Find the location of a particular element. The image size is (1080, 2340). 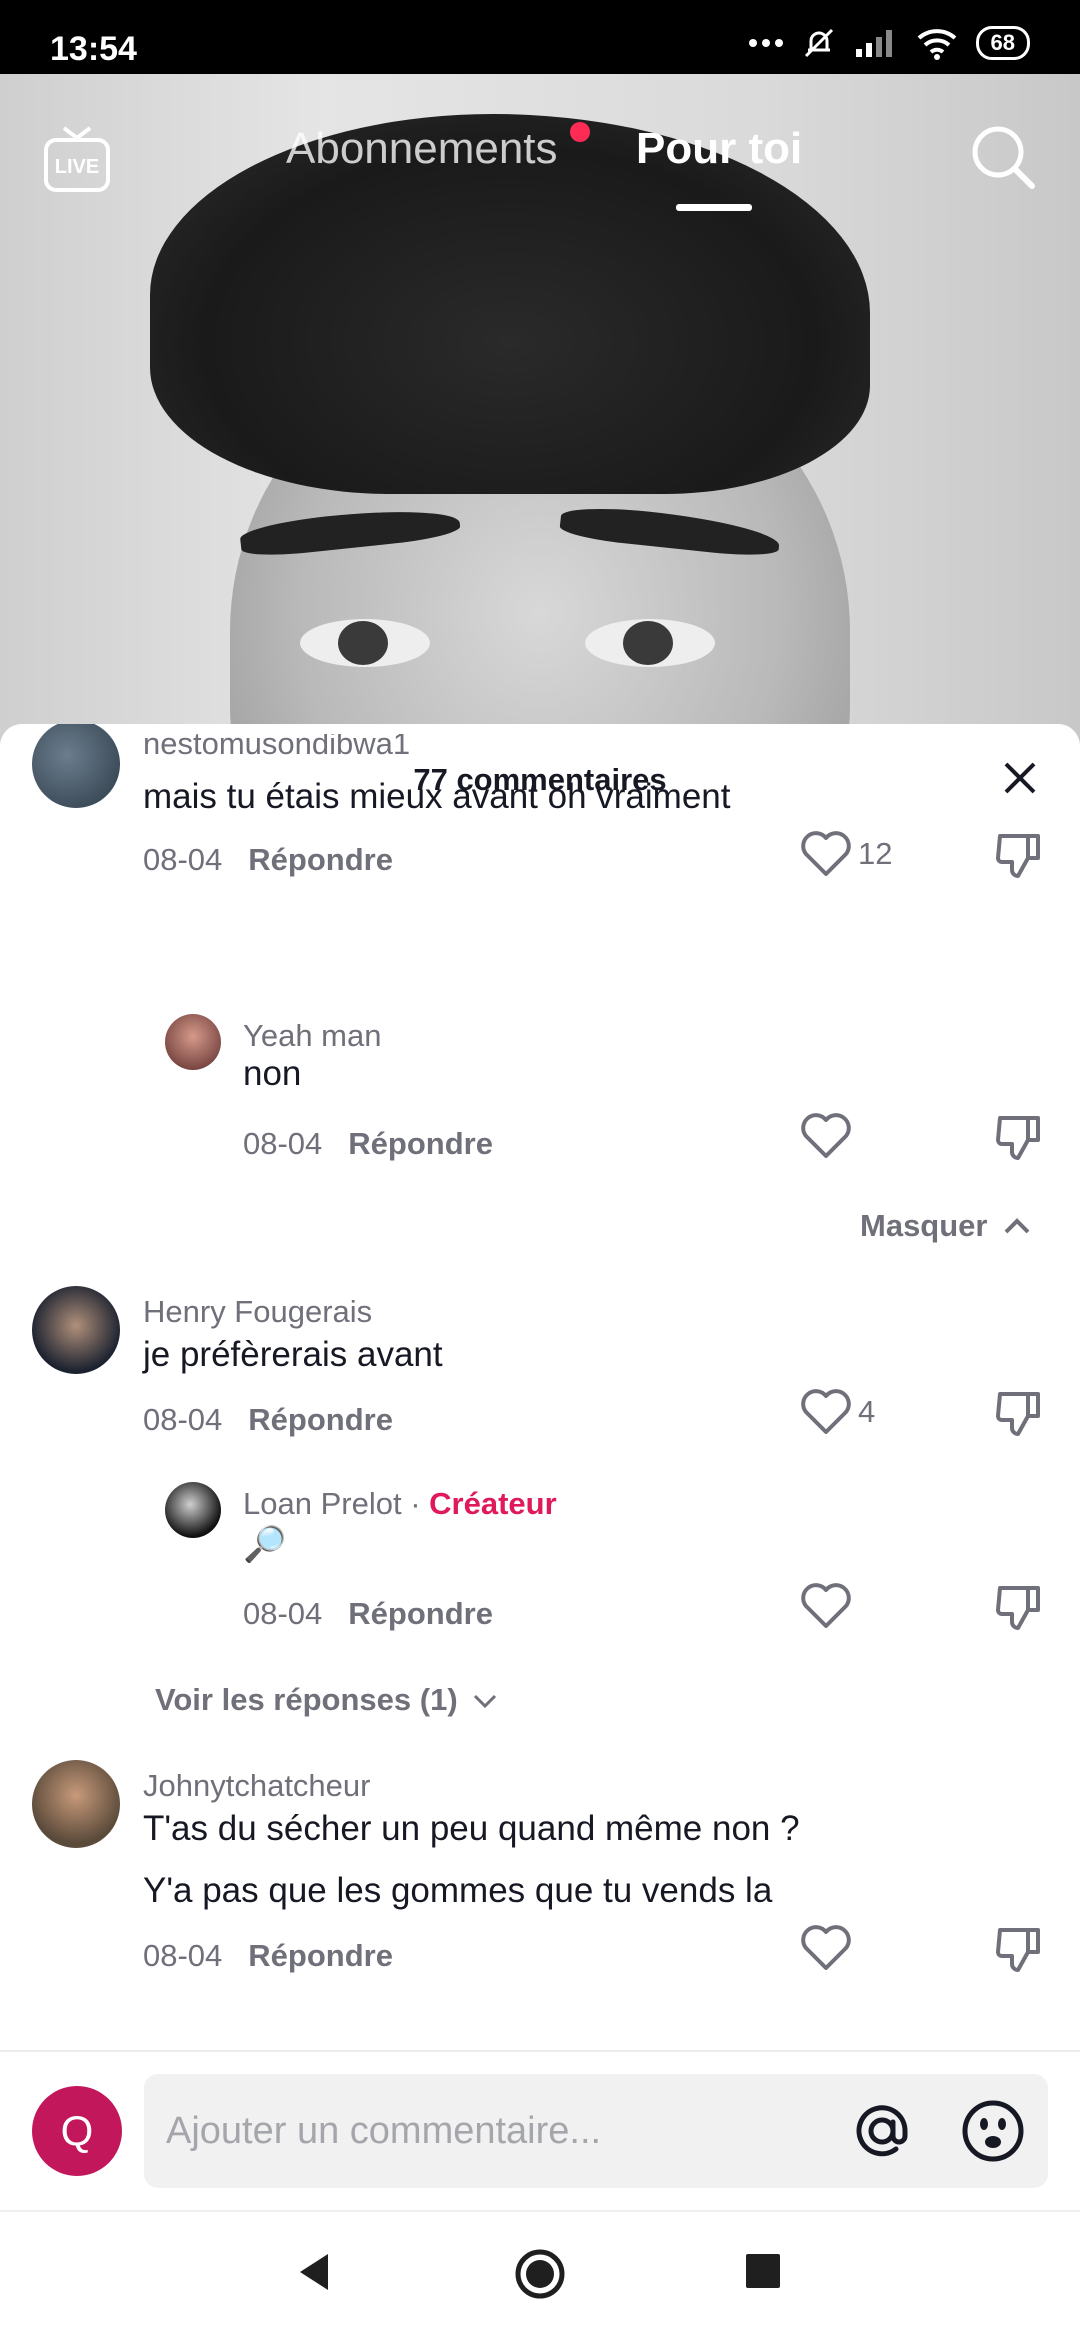

back-icon is located at coordinates (314, 2272).